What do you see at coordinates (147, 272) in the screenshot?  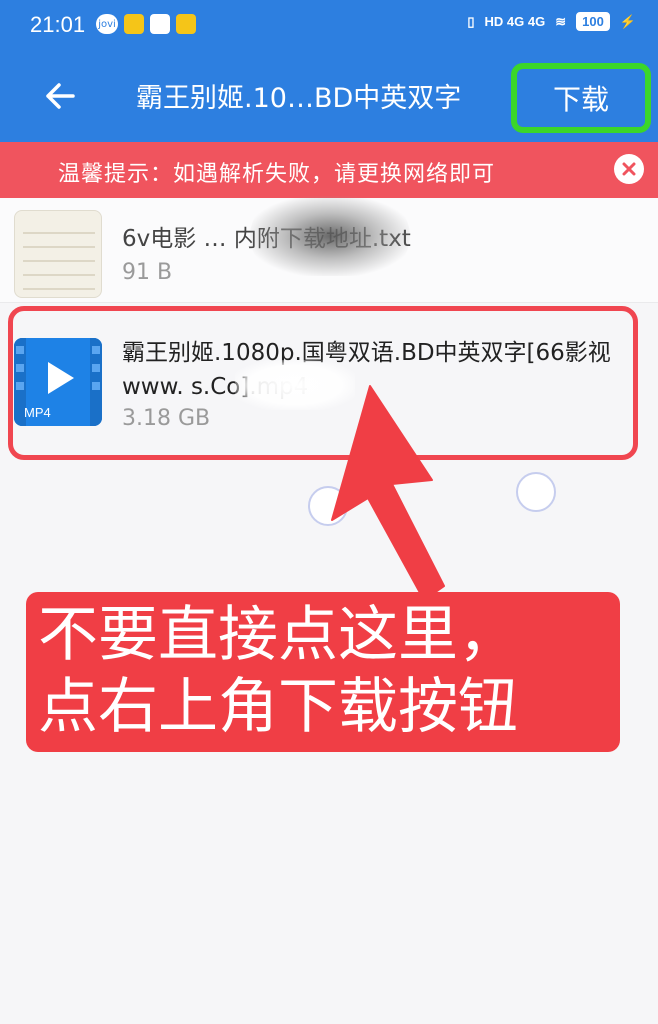 I see `file-size: 91 B` at bounding box center [147, 272].